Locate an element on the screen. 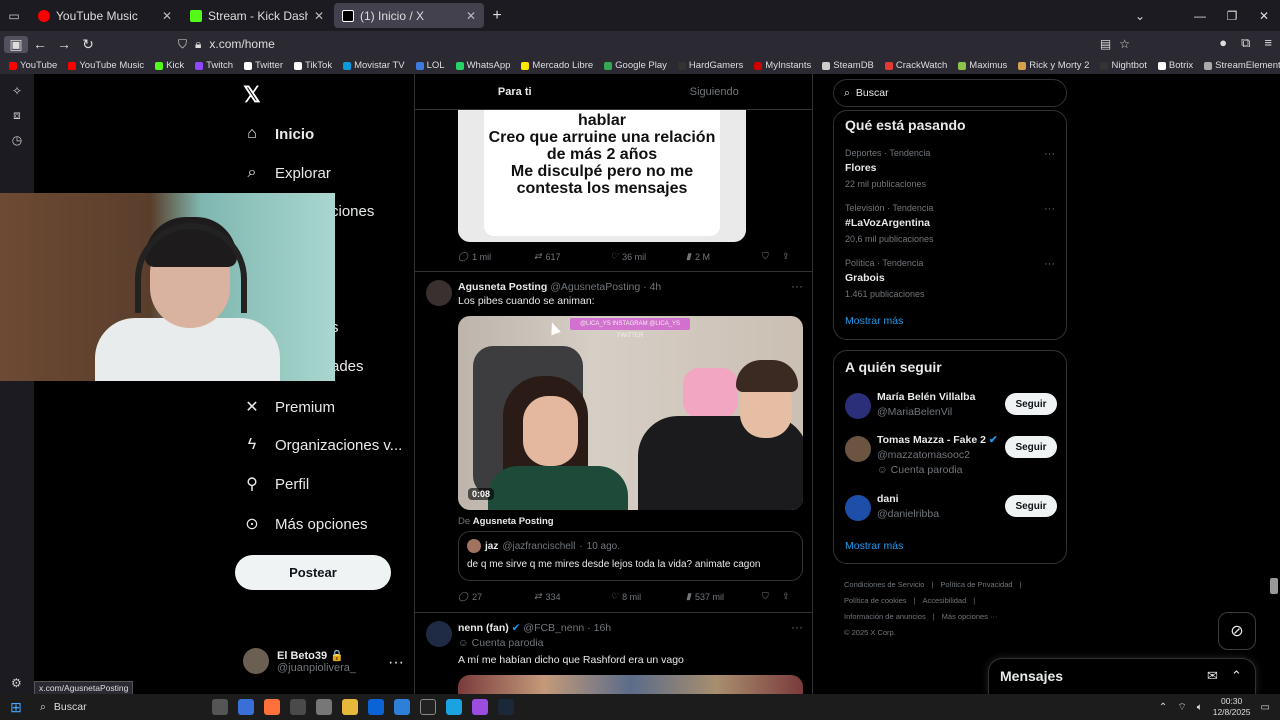 The image size is (1280, 720). menu-icon: ≡ is located at coordinates (1268, 43).